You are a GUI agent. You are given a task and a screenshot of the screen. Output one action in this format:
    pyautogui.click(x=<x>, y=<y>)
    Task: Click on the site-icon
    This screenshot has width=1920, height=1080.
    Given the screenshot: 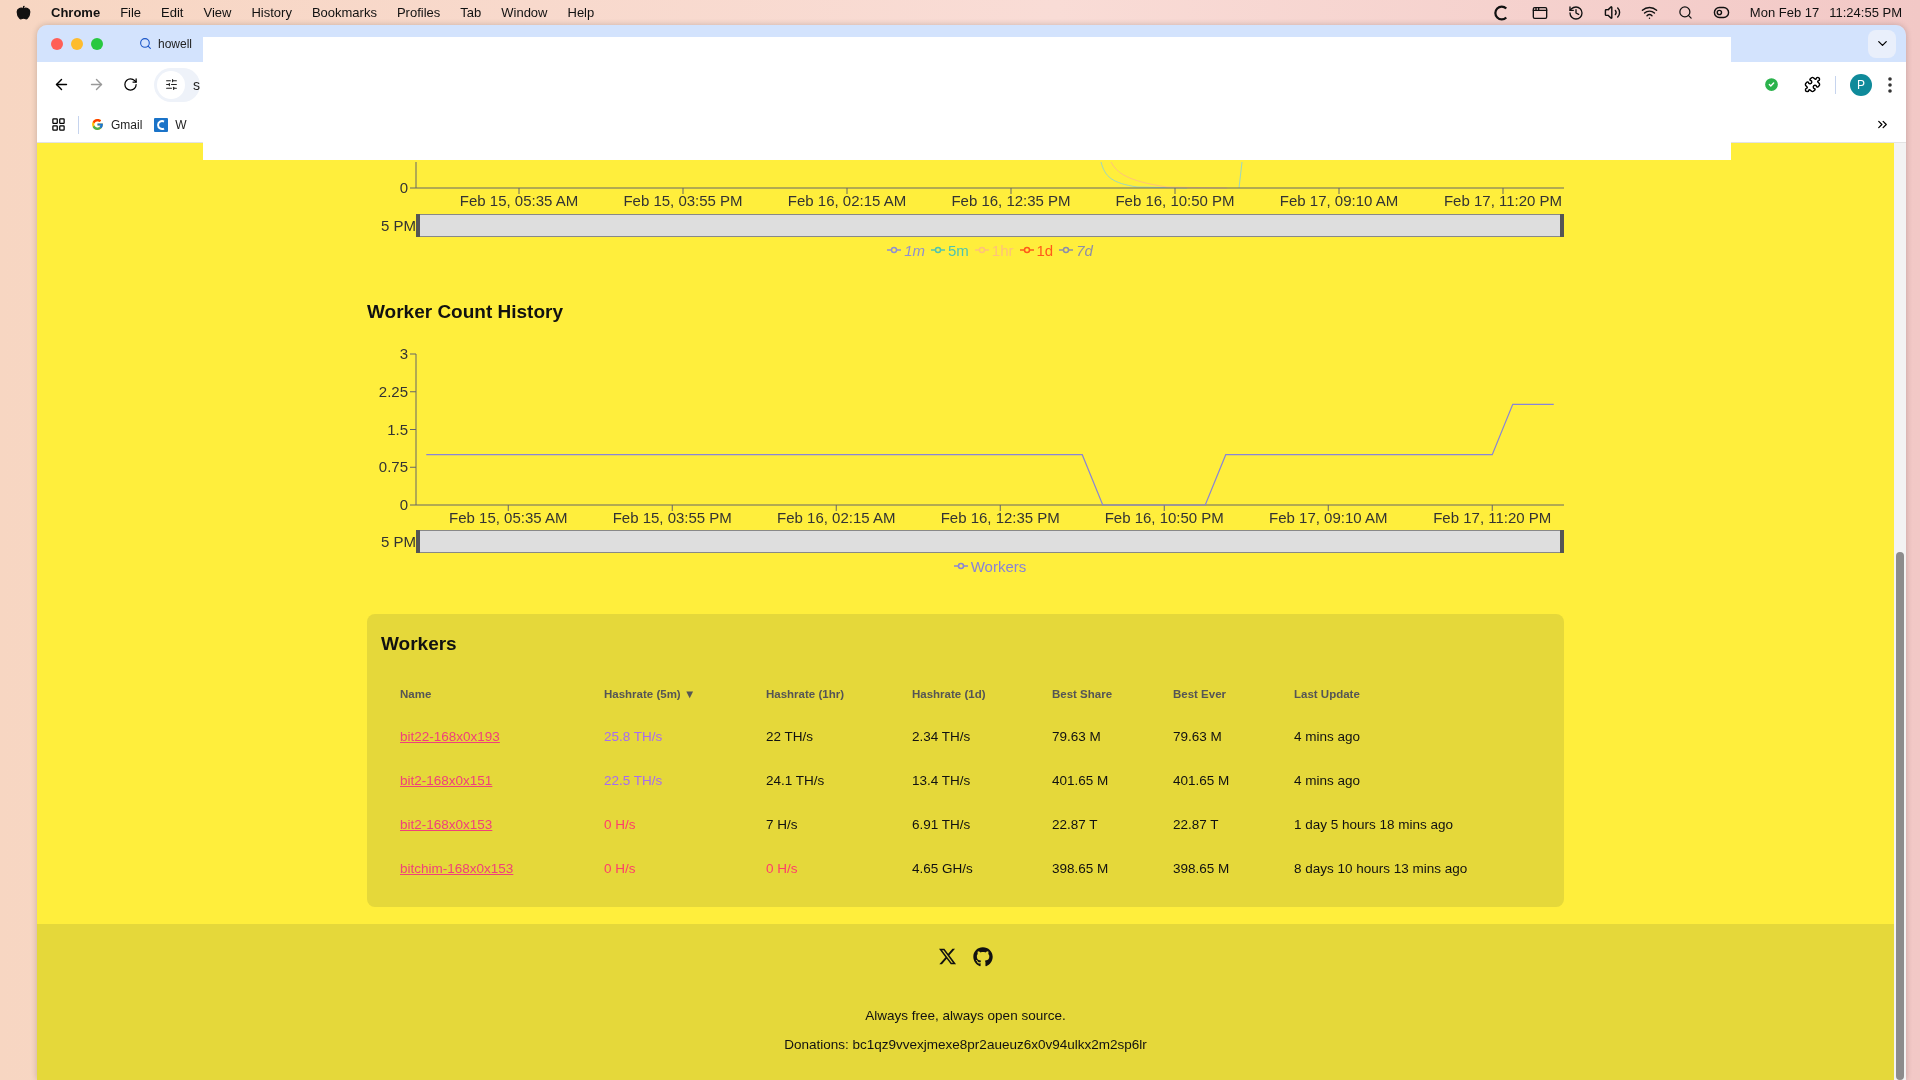 What is the action you would take?
    pyautogui.click(x=161, y=124)
    